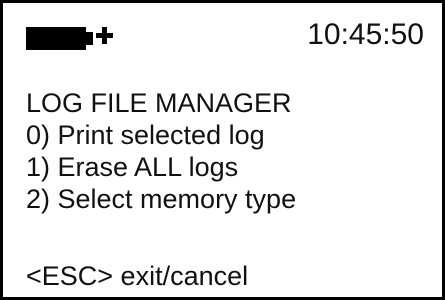 Image resolution: width=445 pixels, height=300 pixels. What do you see at coordinates (365, 34) in the screenshot?
I see `clock: 10:45:50` at bounding box center [365, 34].